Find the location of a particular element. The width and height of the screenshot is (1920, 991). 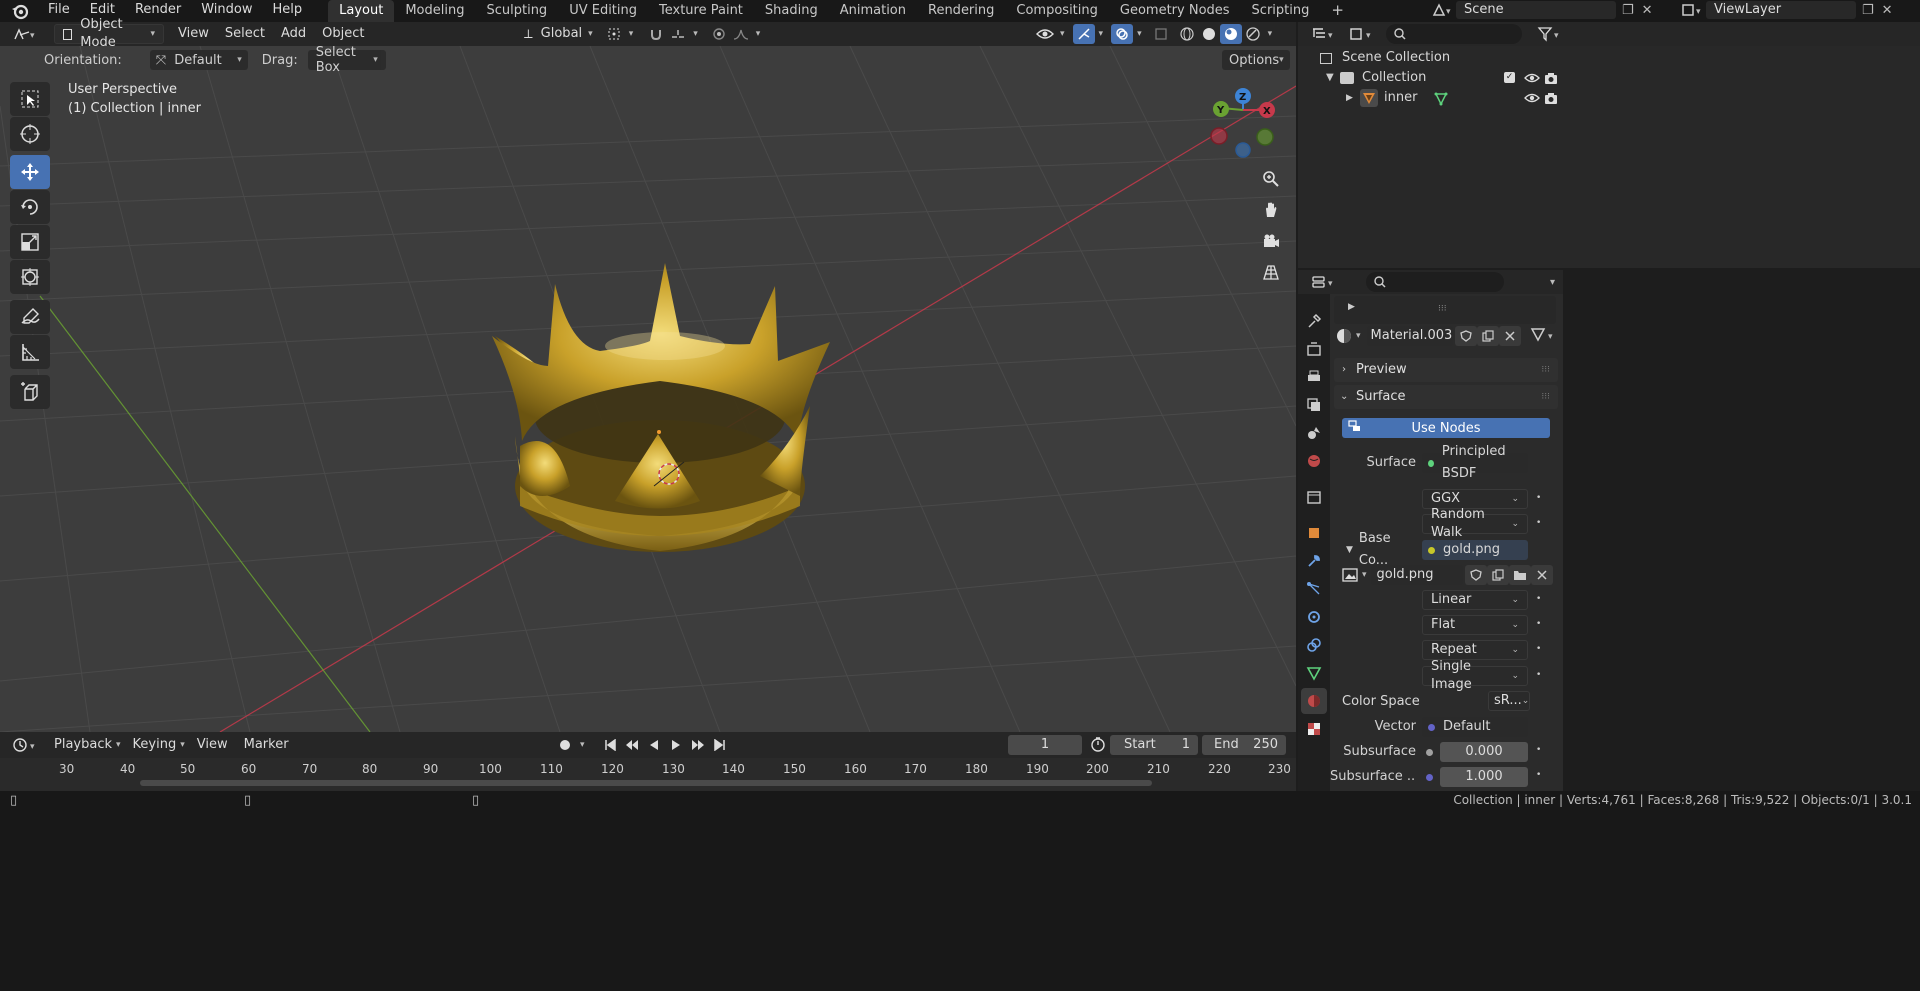

duplicate-image-icon is located at coordinates (1497, 575).